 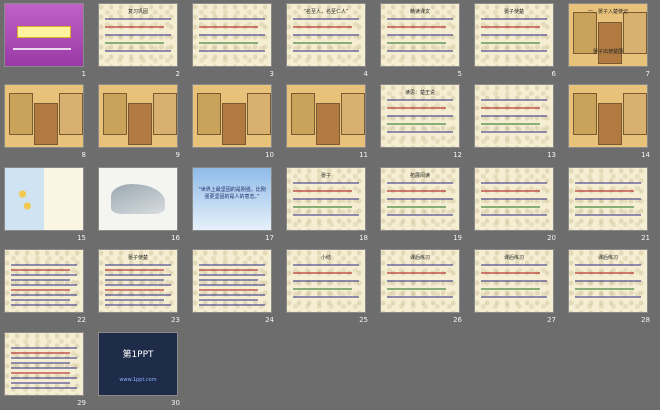 I want to click on slide-number: 19, so click(x=457, y=238).